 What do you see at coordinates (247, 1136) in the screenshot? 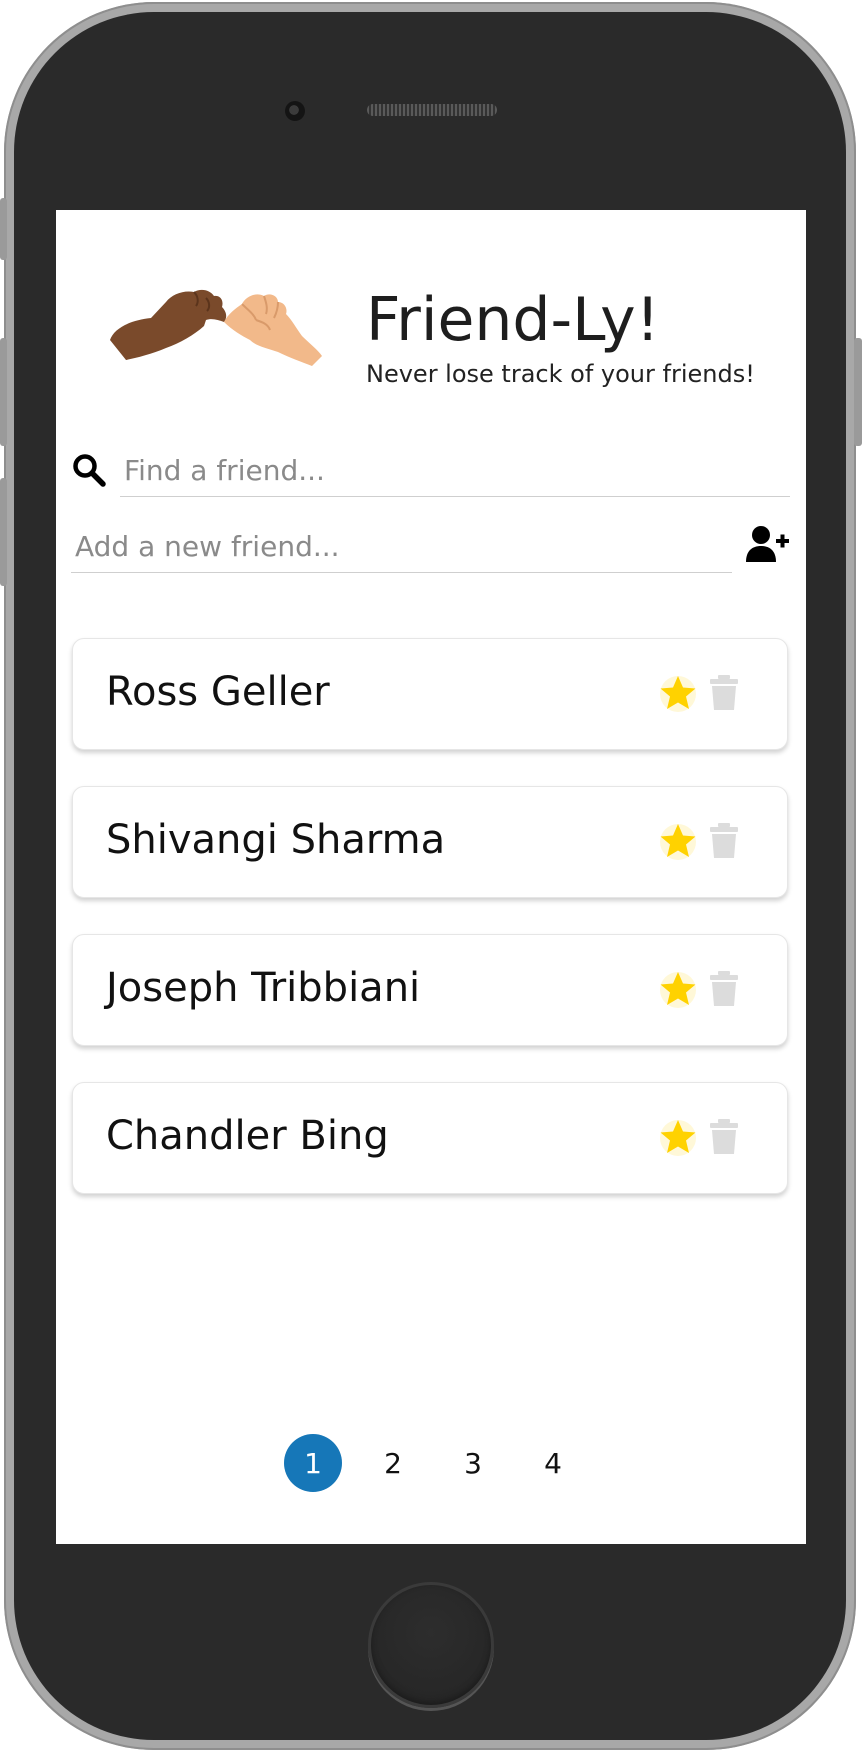
I see `friend-name: Chandler Bing` at bounding box center [247, 1136].